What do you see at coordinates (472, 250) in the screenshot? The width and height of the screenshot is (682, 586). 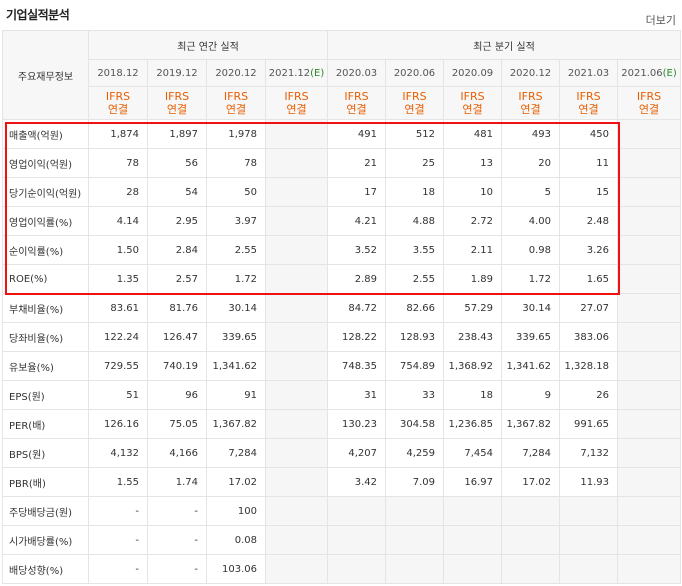 I see `value-cell: 2.11` at bounding box center [472, 250].